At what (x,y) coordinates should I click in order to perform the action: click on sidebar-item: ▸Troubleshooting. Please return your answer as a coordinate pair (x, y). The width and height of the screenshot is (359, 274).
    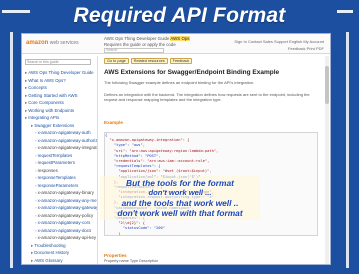
    Looking at the image, I should click on (61, 246).